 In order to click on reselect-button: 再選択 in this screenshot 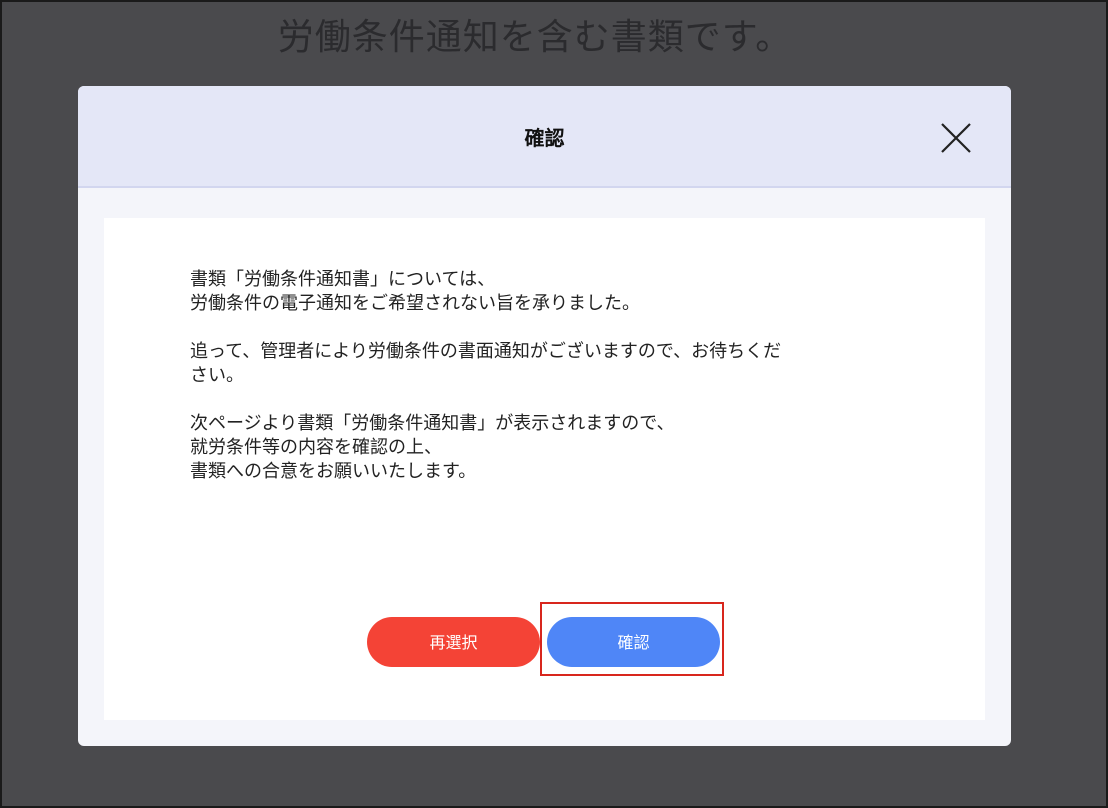, I will do `click(453, 642)`.